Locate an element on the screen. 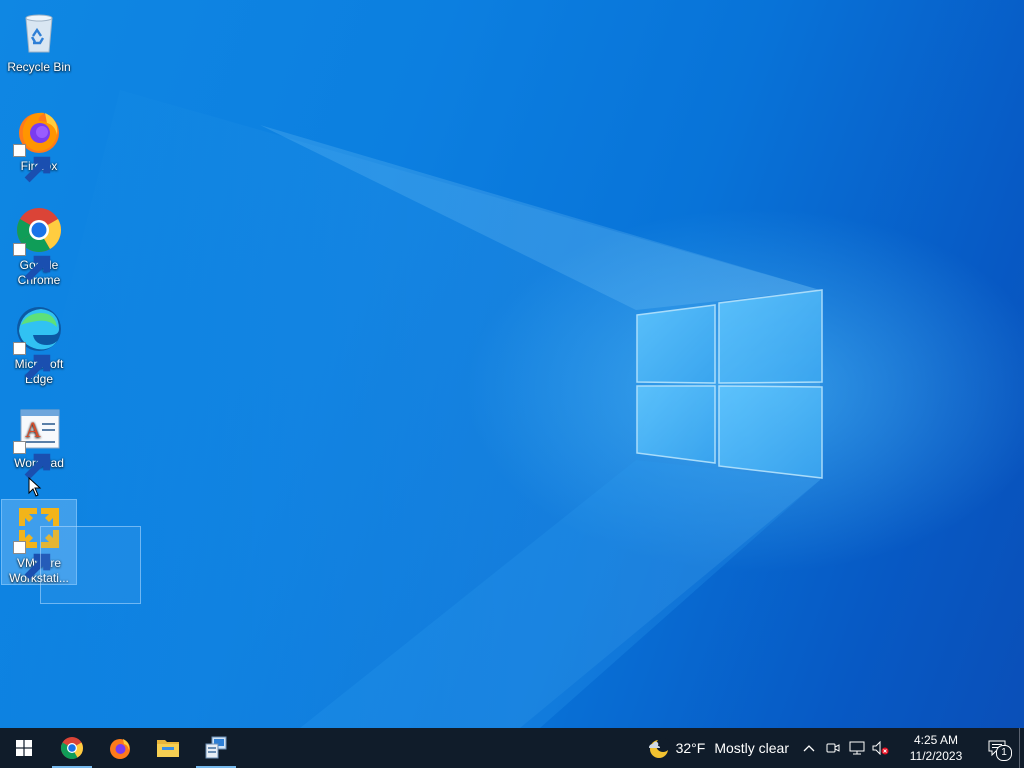 The image size is (1024, 768). meet-now-icon is located at coordinates (833, 748).